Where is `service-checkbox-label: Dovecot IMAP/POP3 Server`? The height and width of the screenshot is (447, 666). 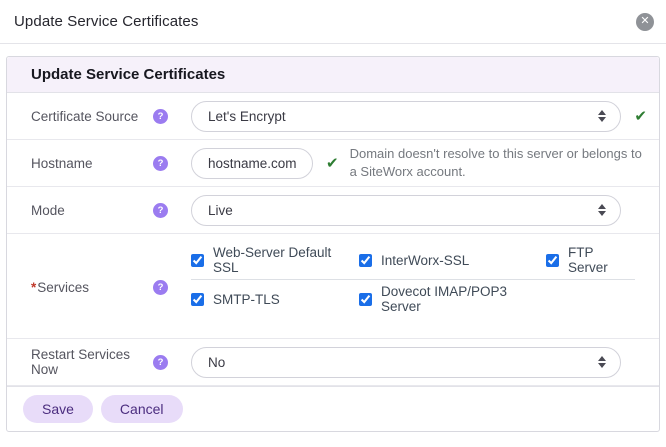
service-checkbox-label: Dovecot IMAP/POP3 Server is located at coordinates (444, 299).